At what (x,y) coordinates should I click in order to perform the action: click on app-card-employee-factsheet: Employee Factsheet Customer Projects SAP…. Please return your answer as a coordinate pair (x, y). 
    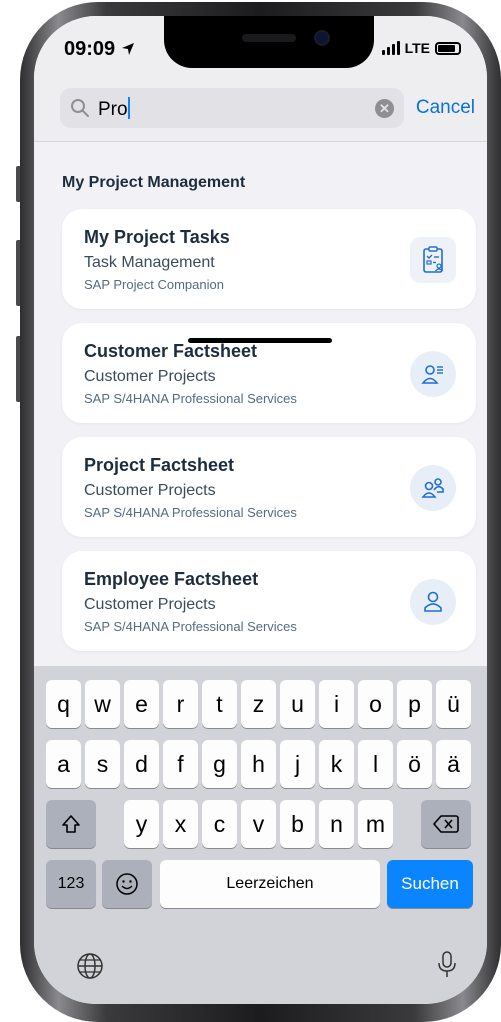
    Looking at the image, I should click on (269, 601).